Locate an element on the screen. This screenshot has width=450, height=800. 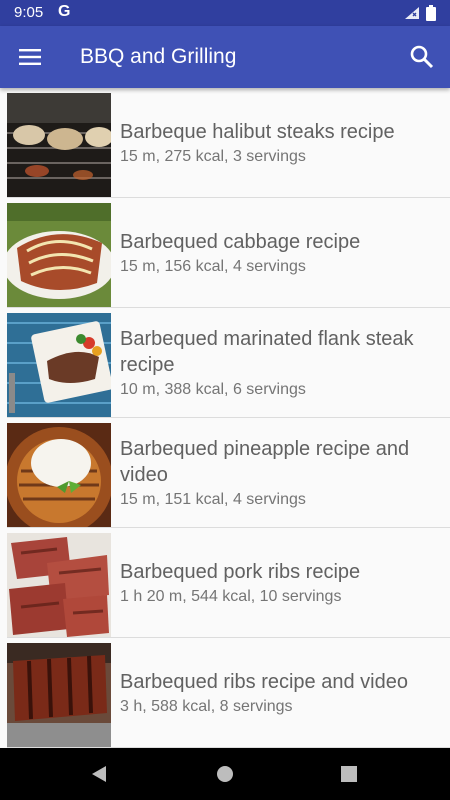
search-button is located at coordinates (422, 57).